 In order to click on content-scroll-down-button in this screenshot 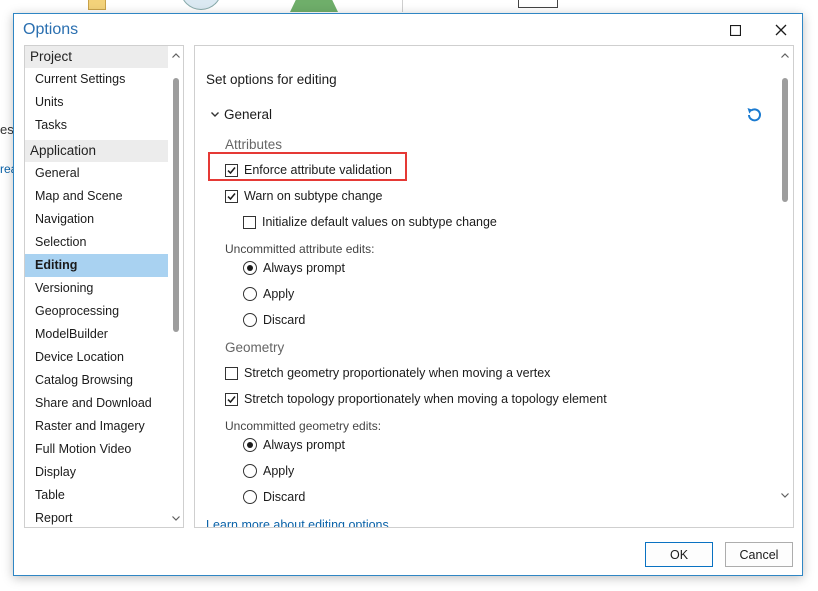, I will do `click(785, 495)`.